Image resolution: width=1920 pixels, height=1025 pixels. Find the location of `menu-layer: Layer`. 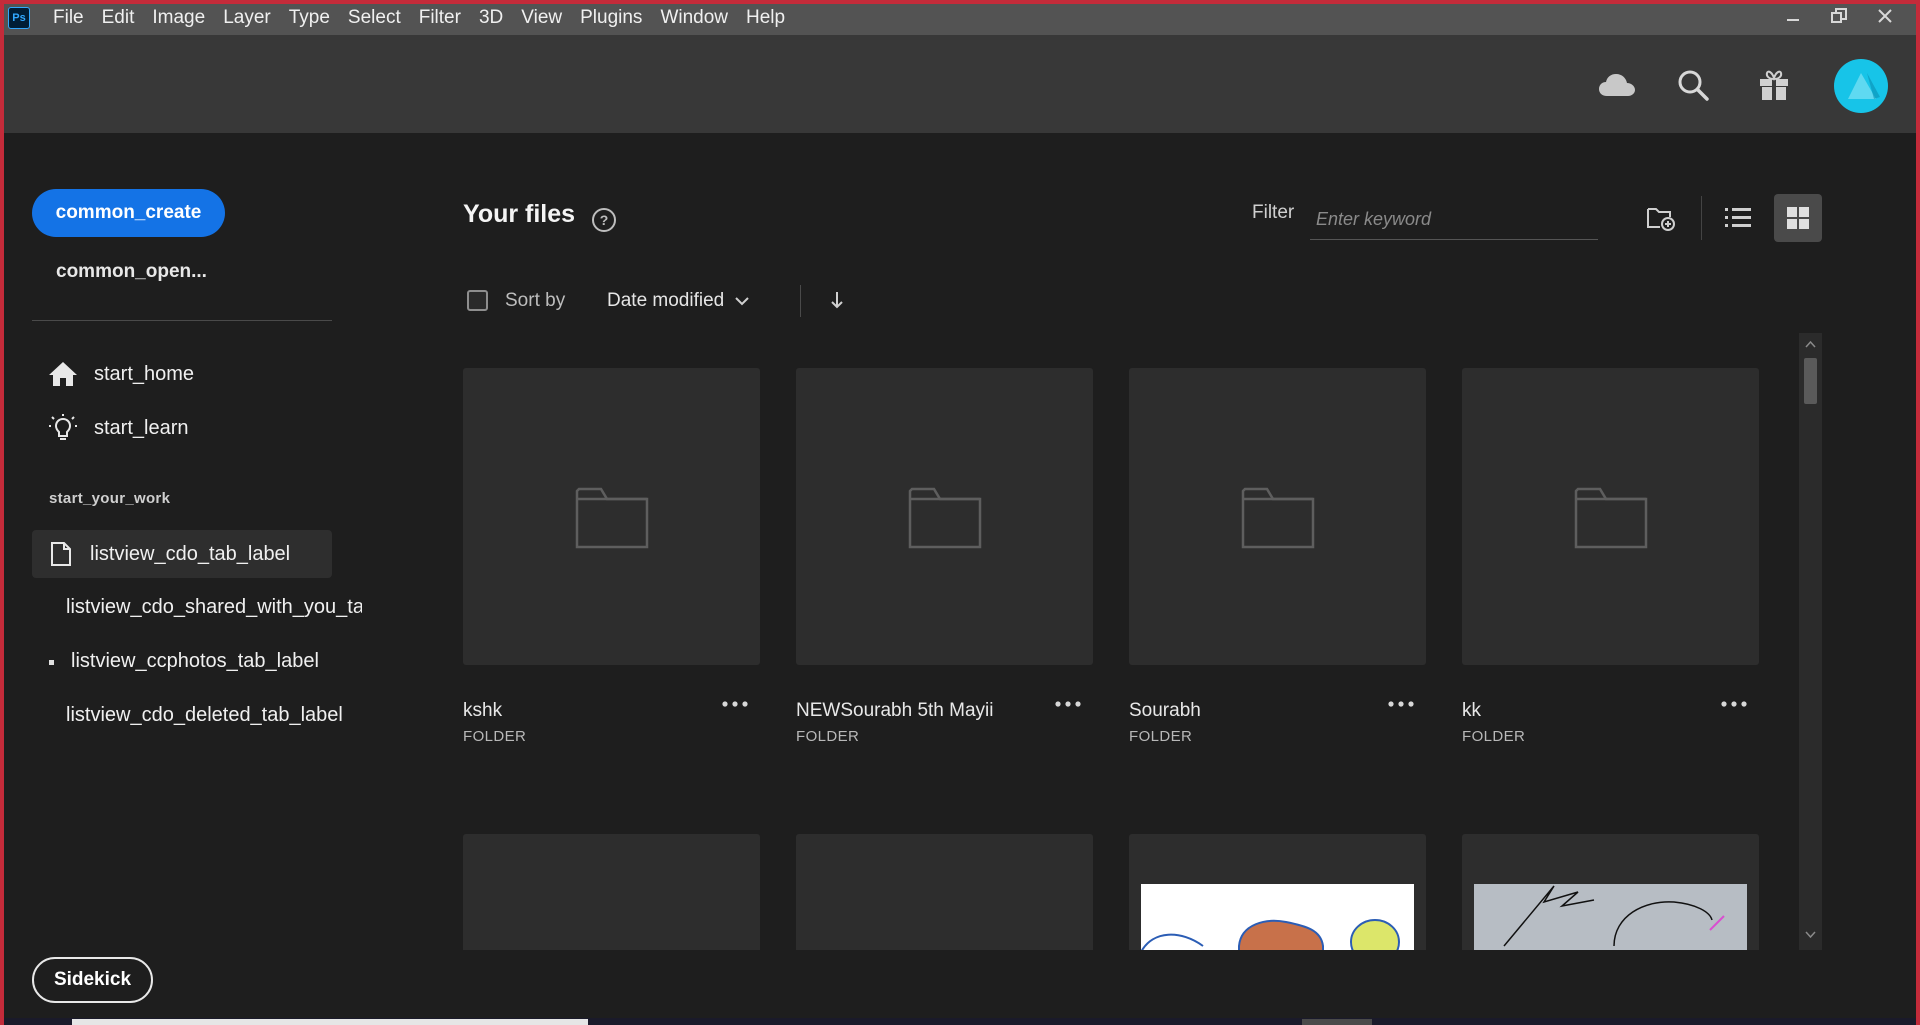

menu-layer: Layer is located at coordinates (247, 18).